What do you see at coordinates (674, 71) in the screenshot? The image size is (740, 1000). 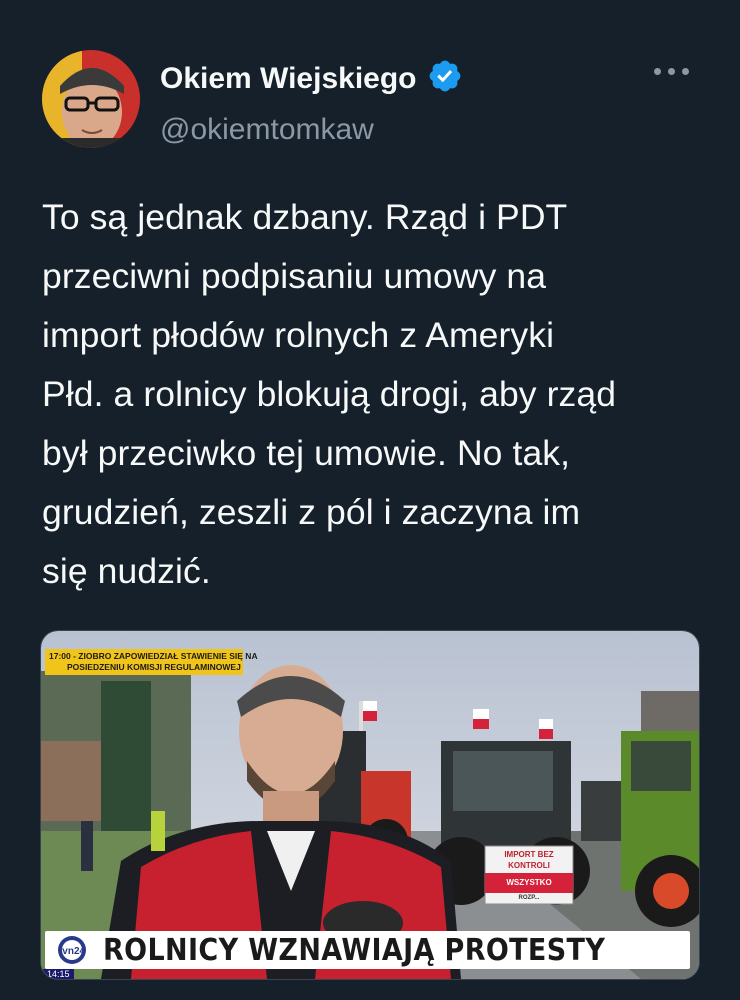 I see `more-horizontal-icon` at bounding box center [674, 71].